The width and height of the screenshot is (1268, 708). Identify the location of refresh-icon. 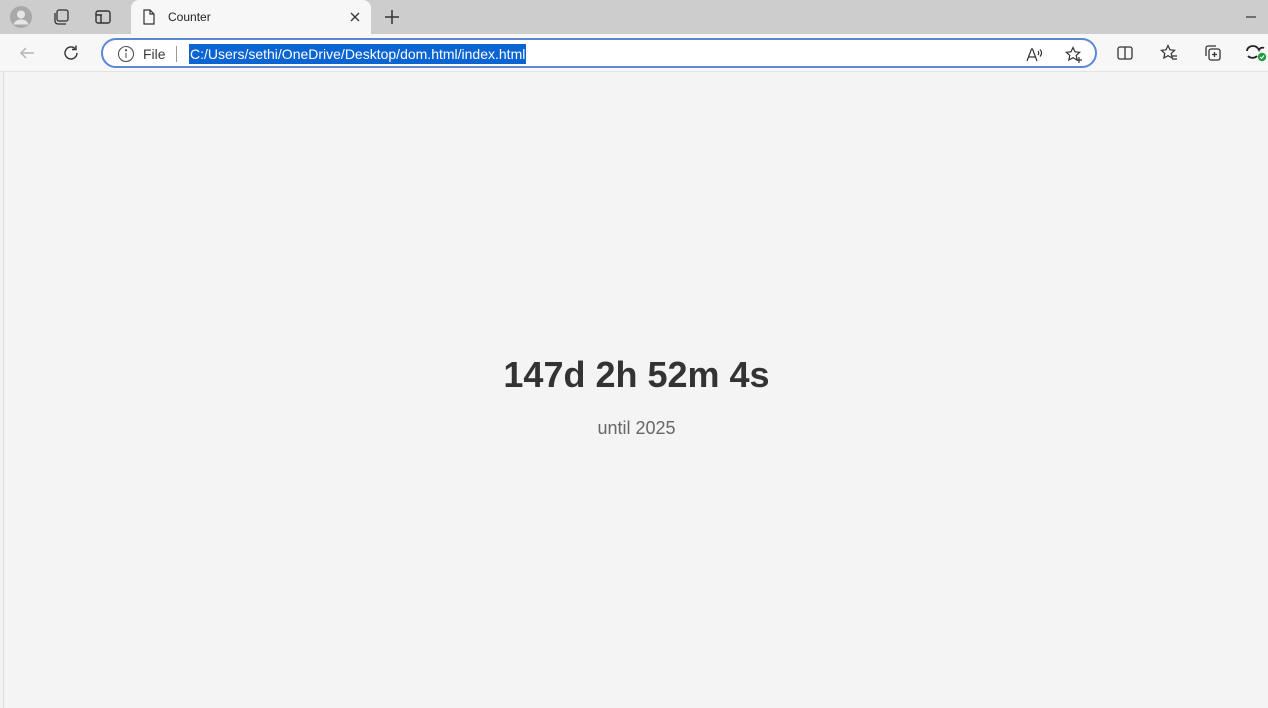
(71, 53).